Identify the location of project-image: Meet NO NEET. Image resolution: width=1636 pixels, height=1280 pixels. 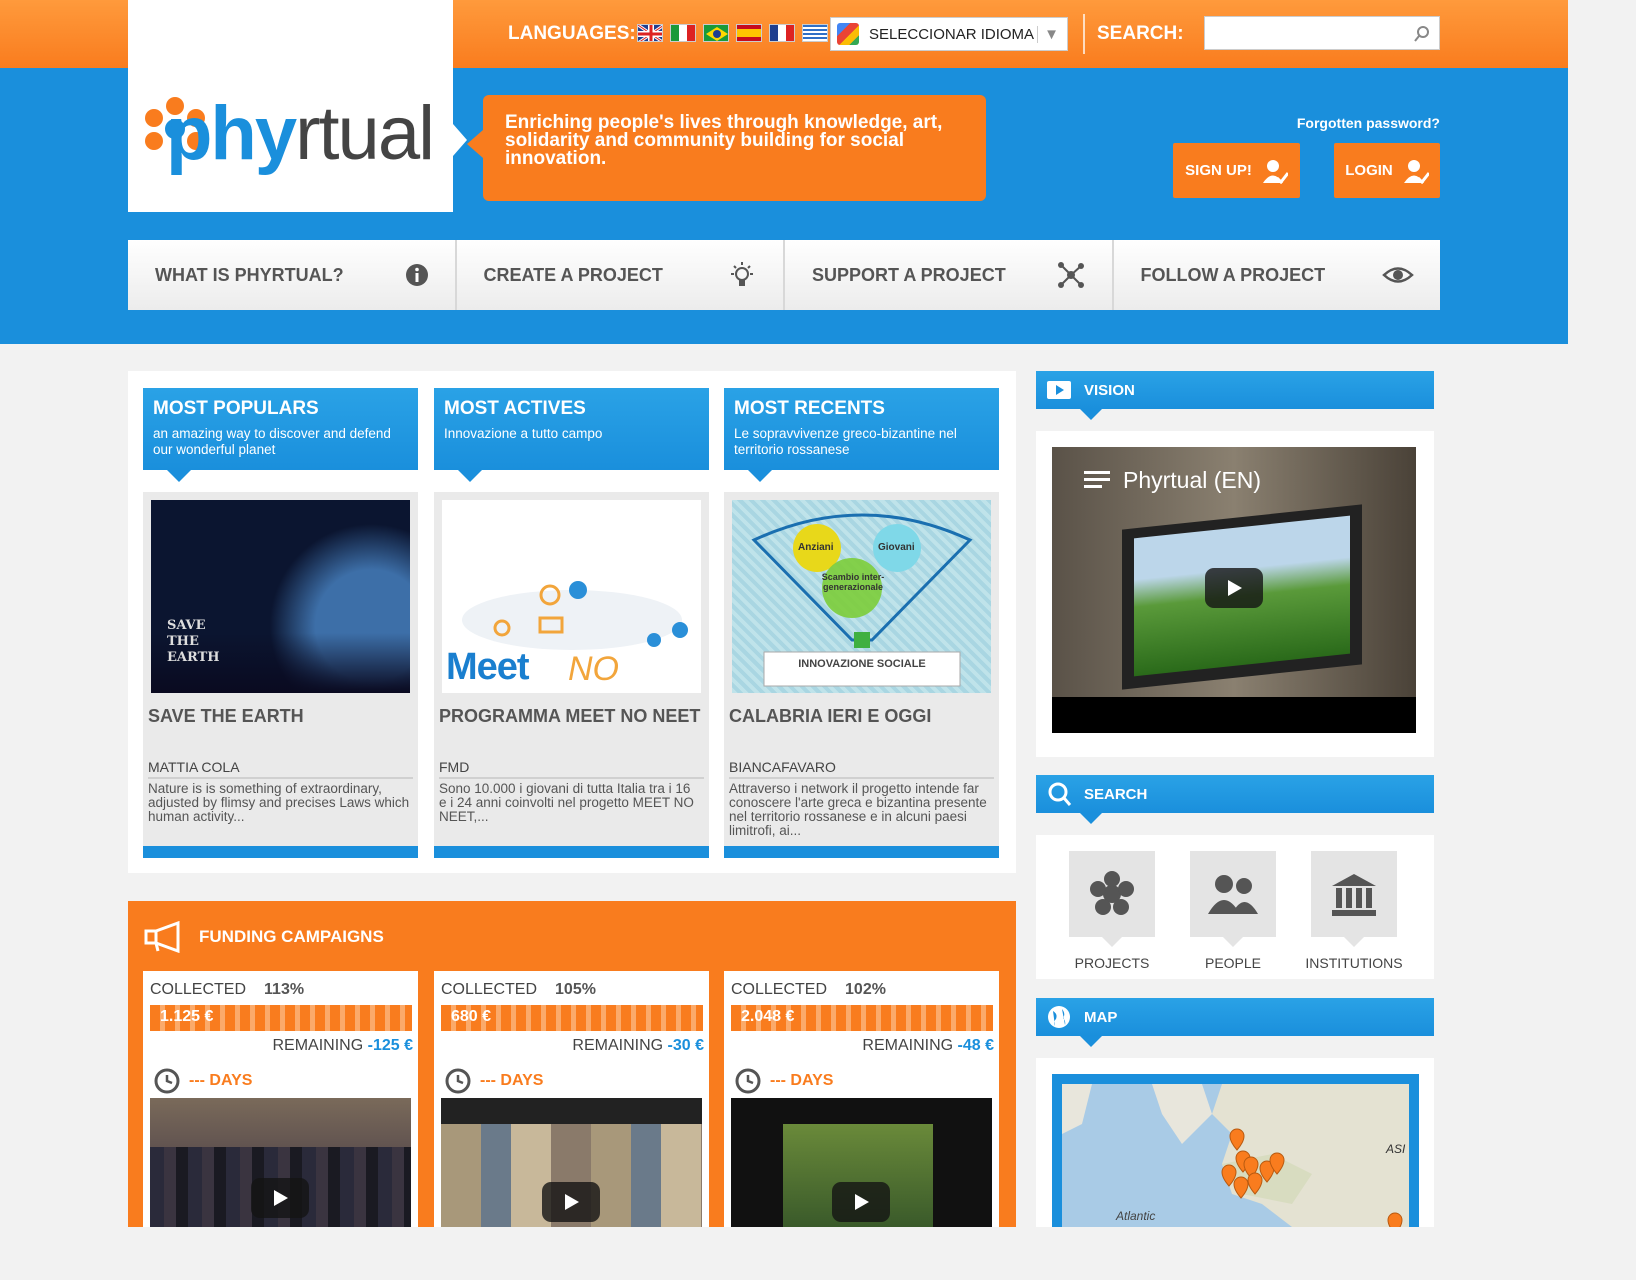
(571, 596).